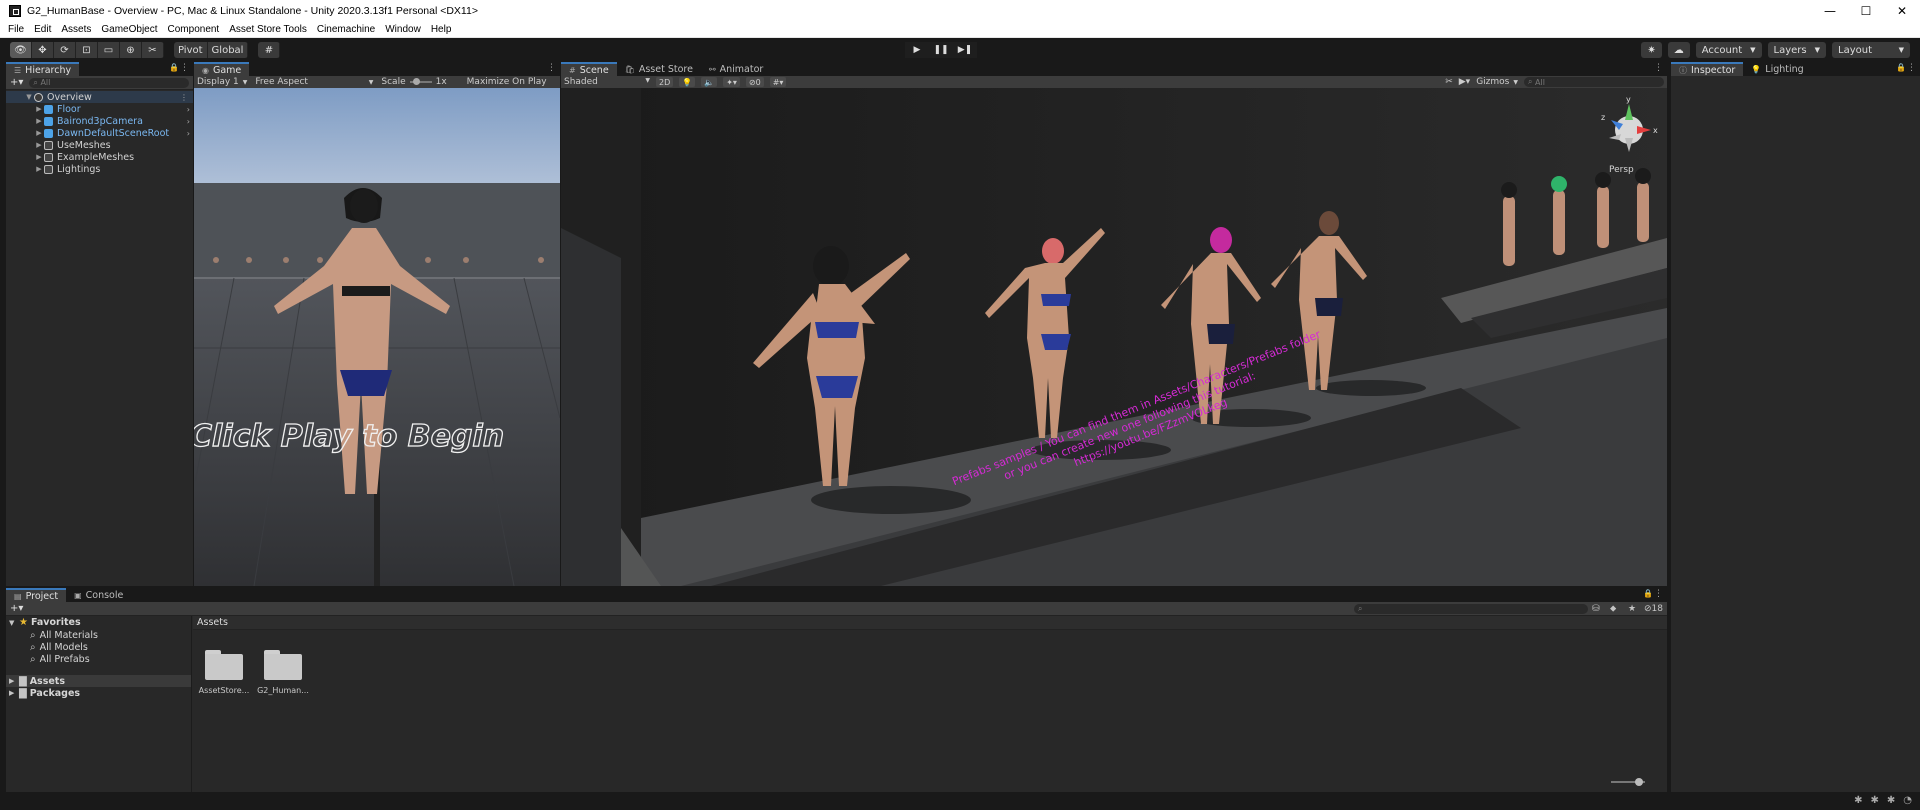 This screenshot has height=810, width=1920. What do you see at coordinates (99, 157) in the screenshot?
I see `hierarchy-item: ▶ ExampleMeshes` at bounding box center [99, 157].